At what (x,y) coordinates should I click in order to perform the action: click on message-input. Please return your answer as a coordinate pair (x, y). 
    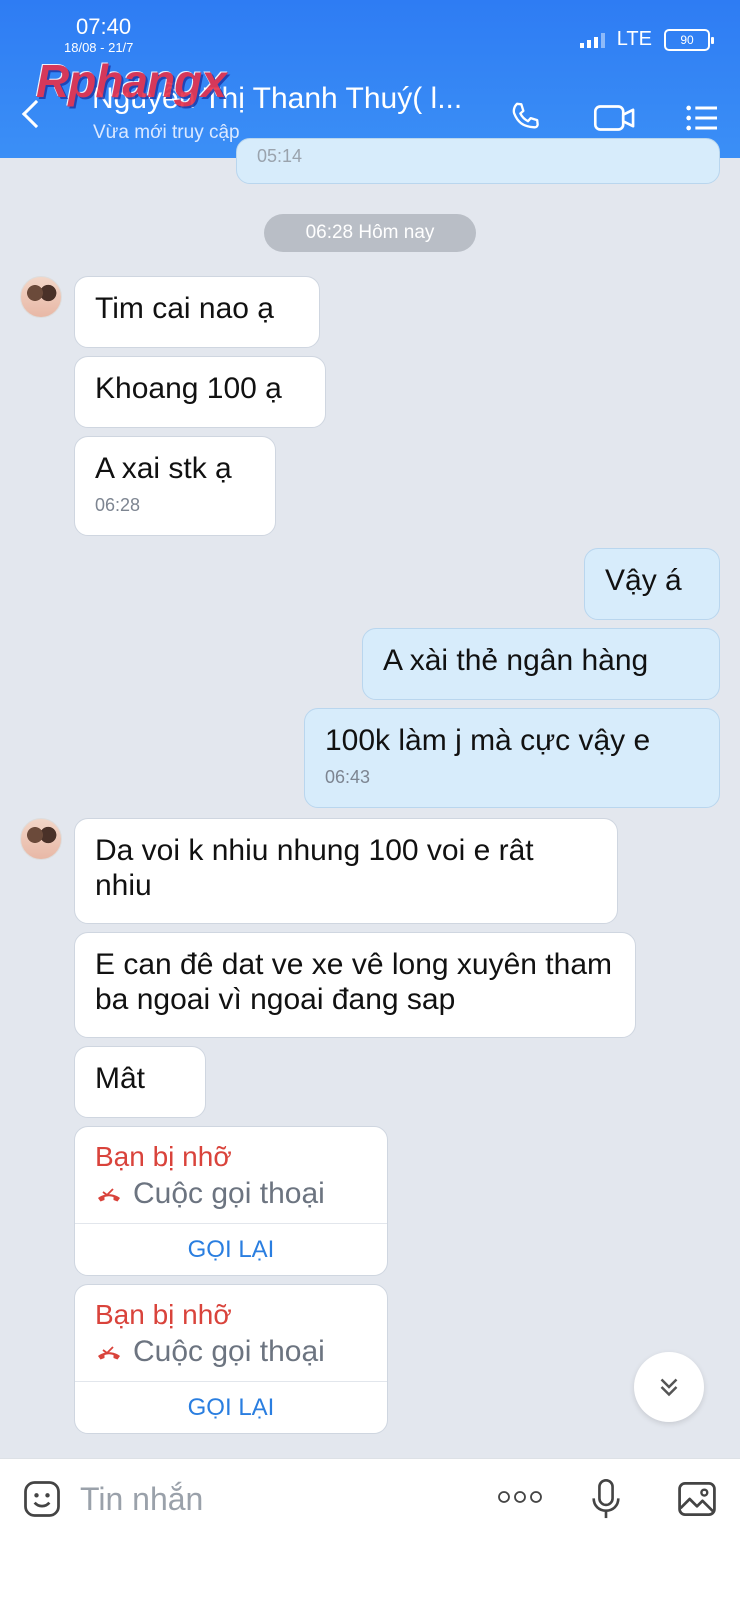
    Looking at the image, I should click on (270, 1499).